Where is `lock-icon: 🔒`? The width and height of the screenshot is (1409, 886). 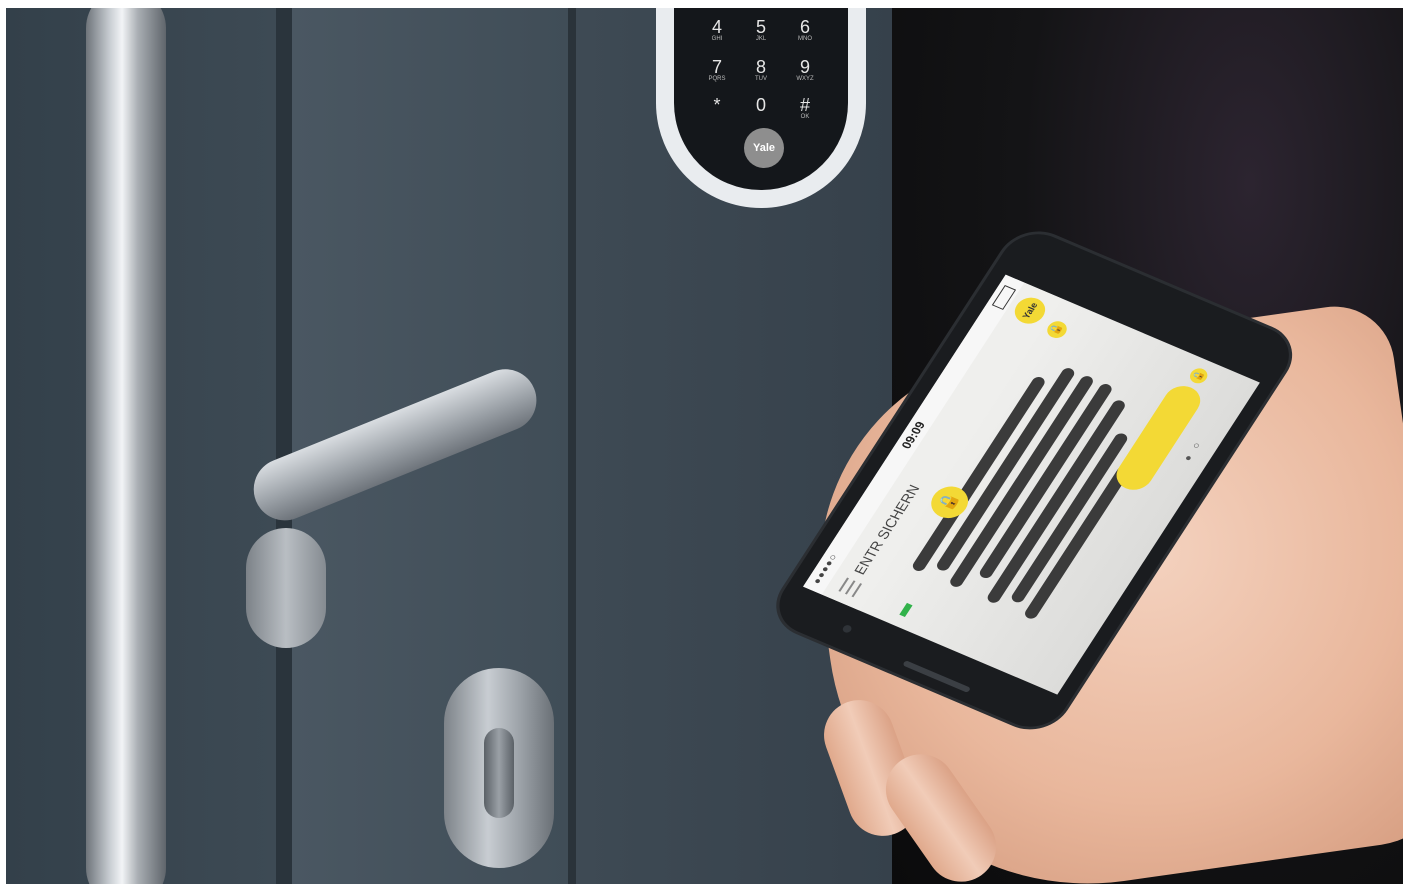 lock-icon: 🔒 is located at coordinates (1057, 329).